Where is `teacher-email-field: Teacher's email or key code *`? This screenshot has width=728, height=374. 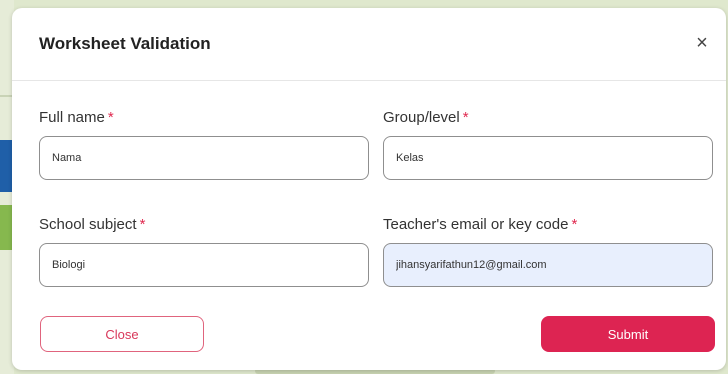
teacher-email-field: Teacher's email or key code * is located at coordinates (548, 251).